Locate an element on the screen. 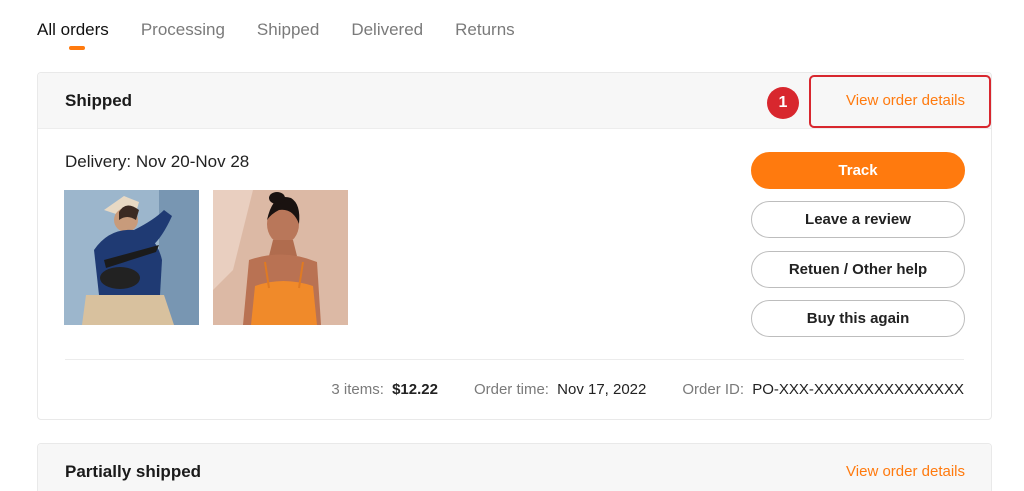 The width and height of the screenshot is (1024, 491). order-id-value: PO-XXX-XXXXXXXXXXXXXXX is located at coordinates (858, 389).